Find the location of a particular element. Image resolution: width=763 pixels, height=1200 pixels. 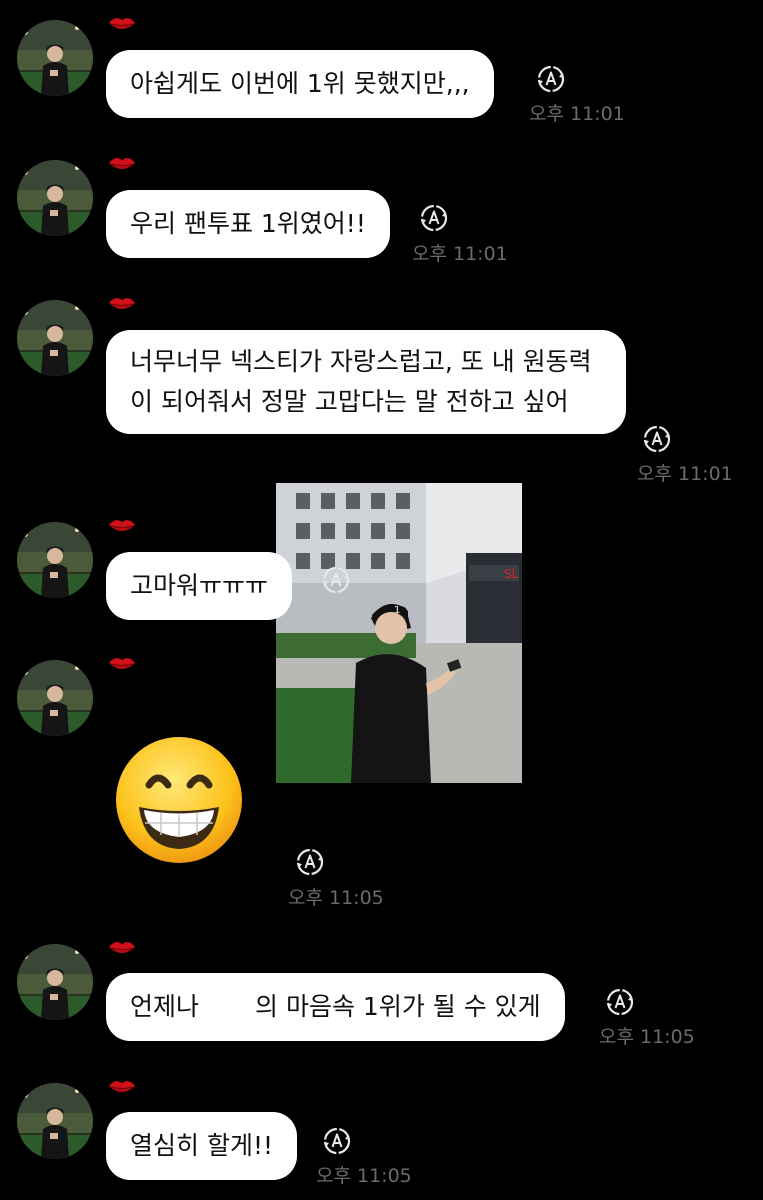

shared-photo: SL 1 is located at coordinates (399, 633).